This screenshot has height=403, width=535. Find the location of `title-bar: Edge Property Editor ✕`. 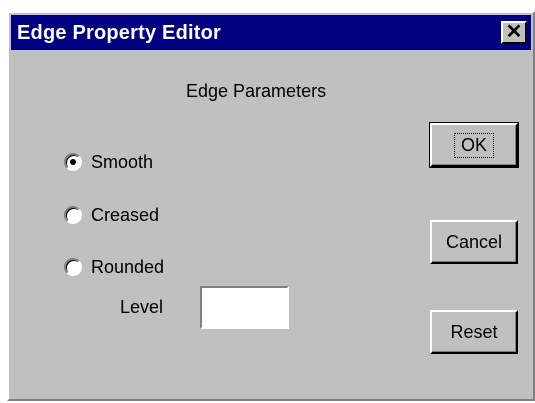

title-bar: Edge Property Editor ✕ is located at coordinates (271, 32).